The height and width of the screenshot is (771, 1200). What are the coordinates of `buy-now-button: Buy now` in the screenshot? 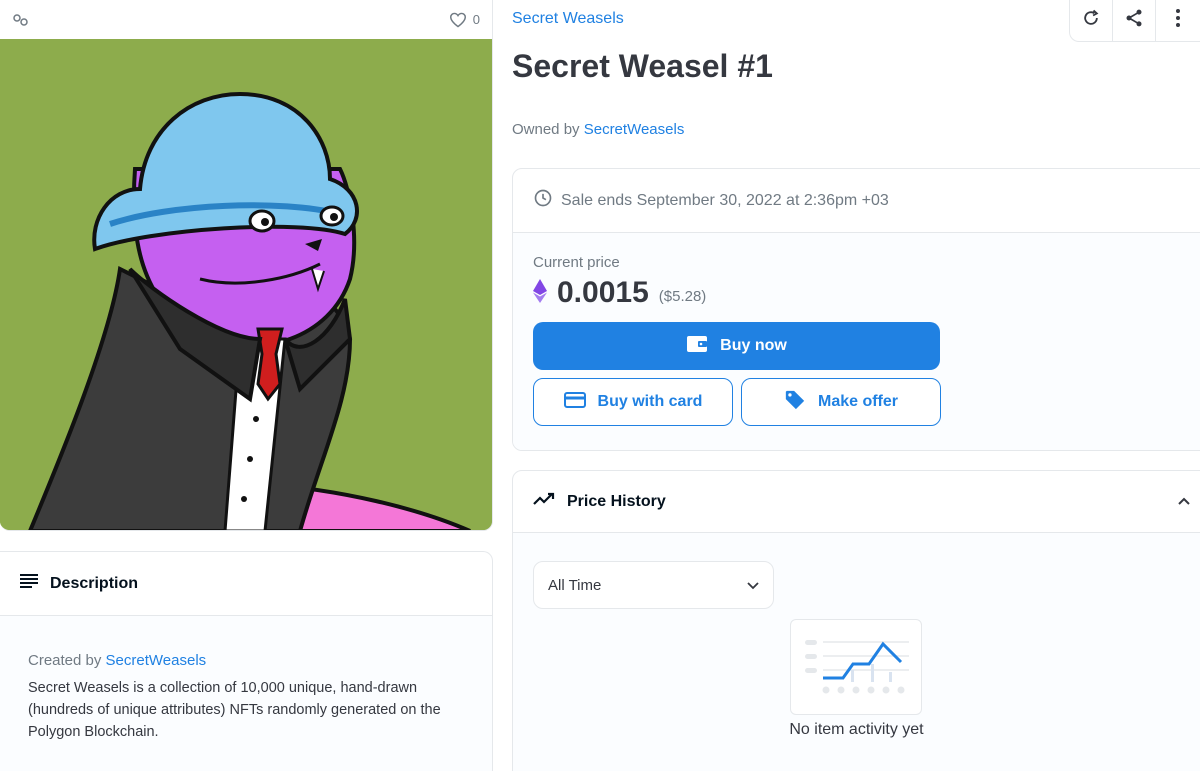 It's located at (736, 346).